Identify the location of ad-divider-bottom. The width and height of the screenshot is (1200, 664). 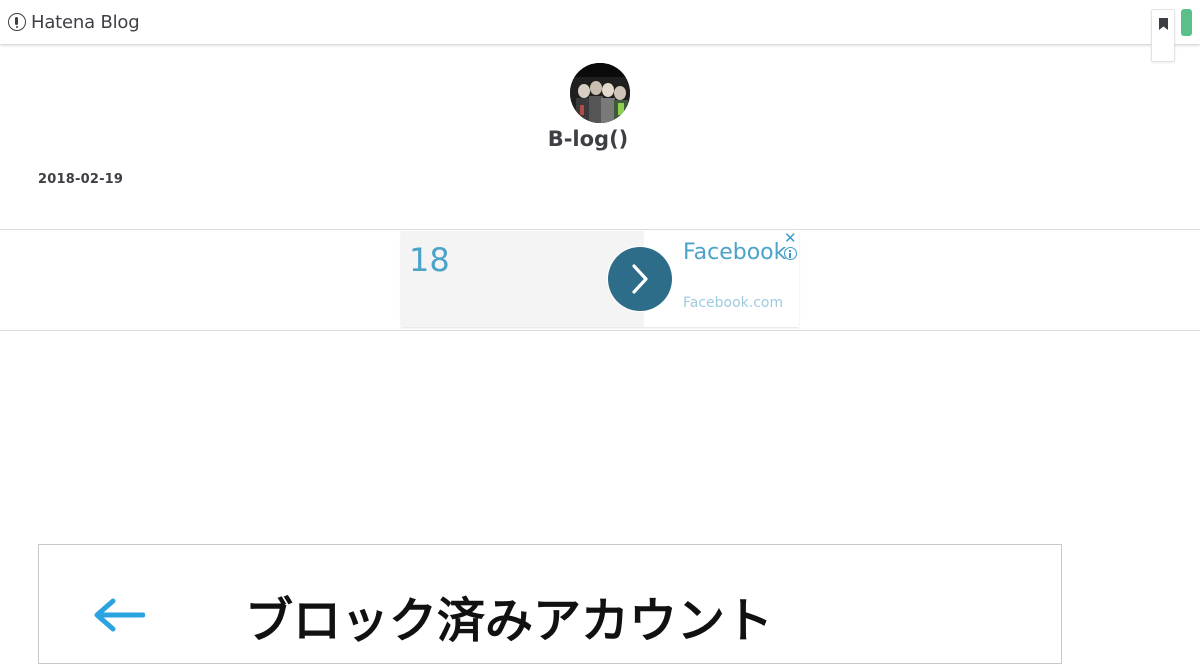
(600, 330).